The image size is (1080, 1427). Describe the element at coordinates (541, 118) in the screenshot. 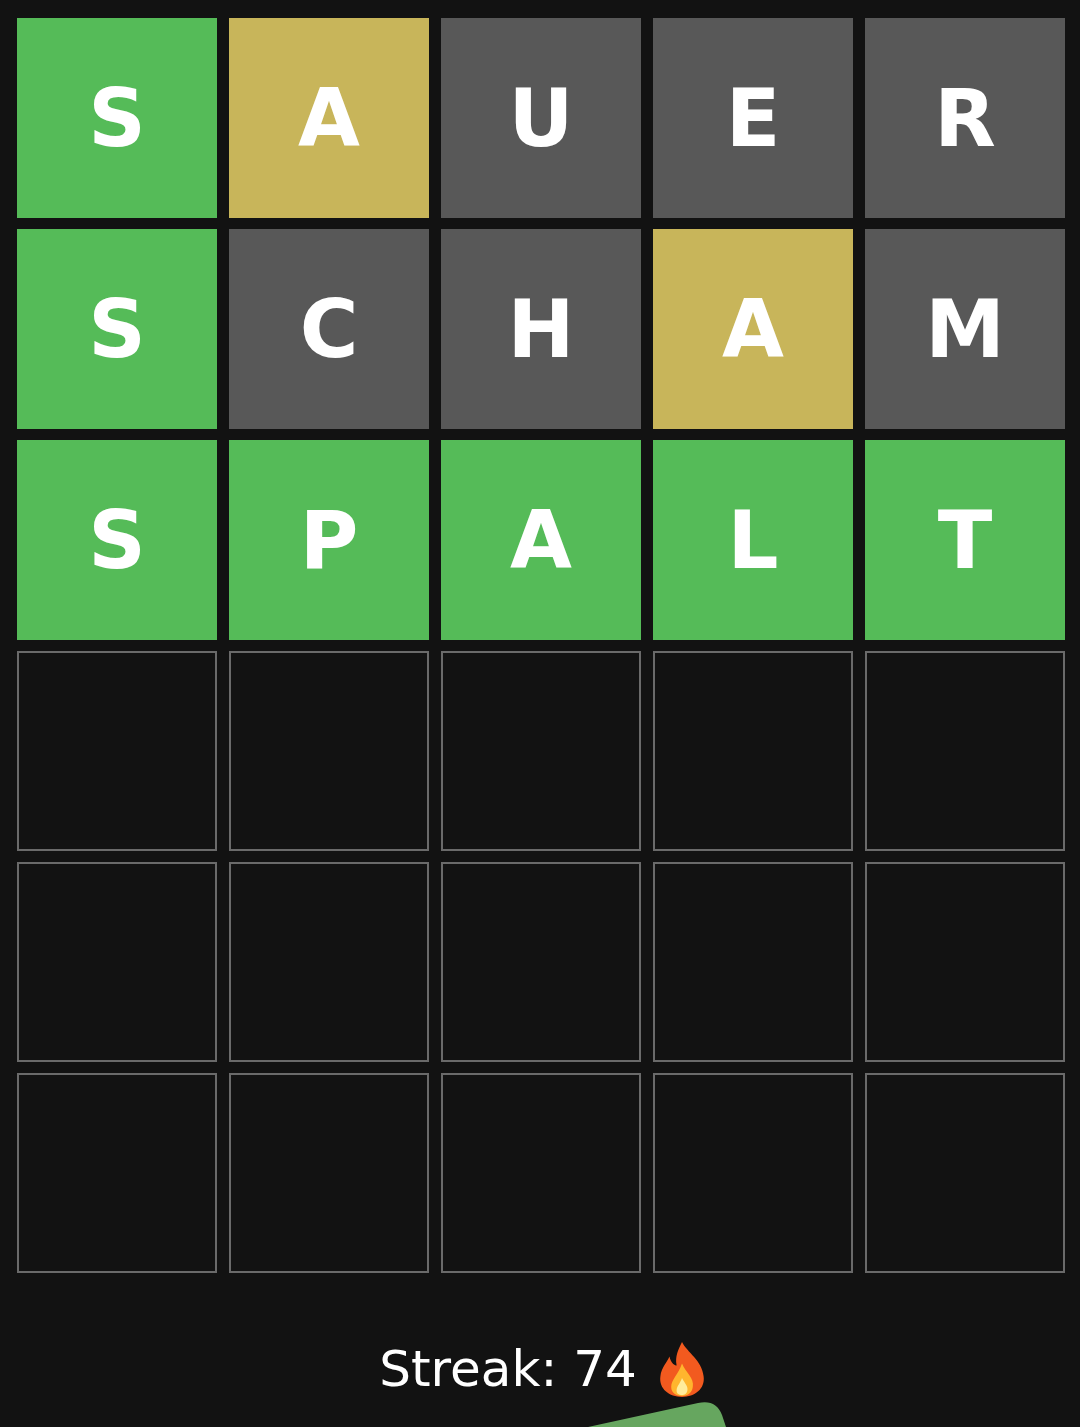

I see `letter-tile: U` at that location.